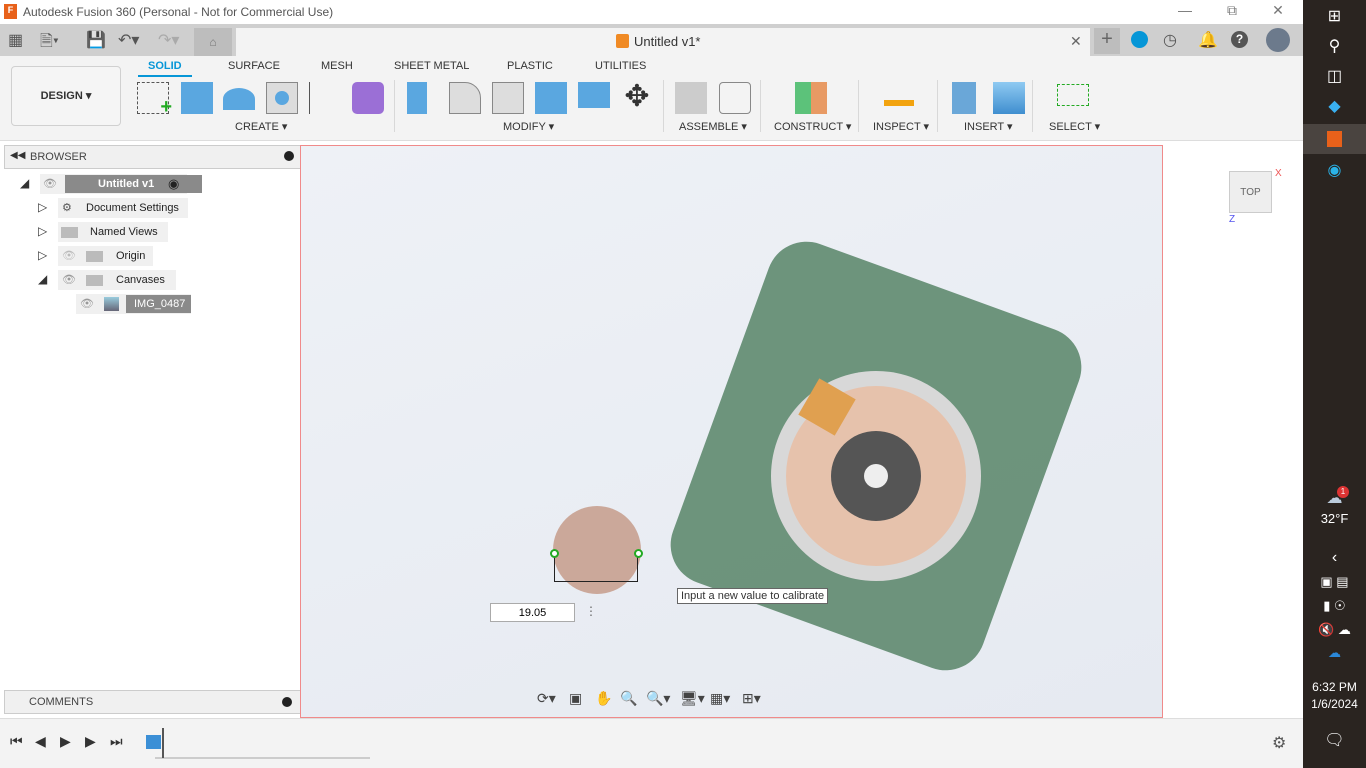 This screenshot has height=768, width=1366. Describe the element at coordinates (17, 155) in the screenshot. I see `collapse-panel-icon: ◀◀` at that location.